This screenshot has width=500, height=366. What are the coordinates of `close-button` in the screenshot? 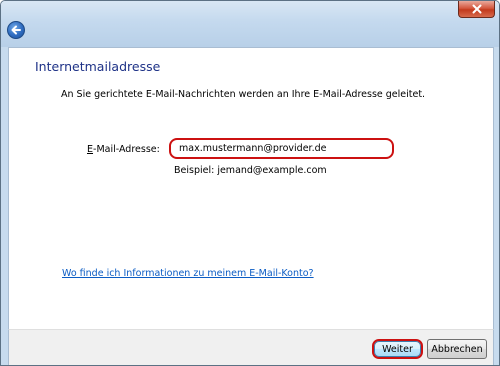 It's located at (476, 9).